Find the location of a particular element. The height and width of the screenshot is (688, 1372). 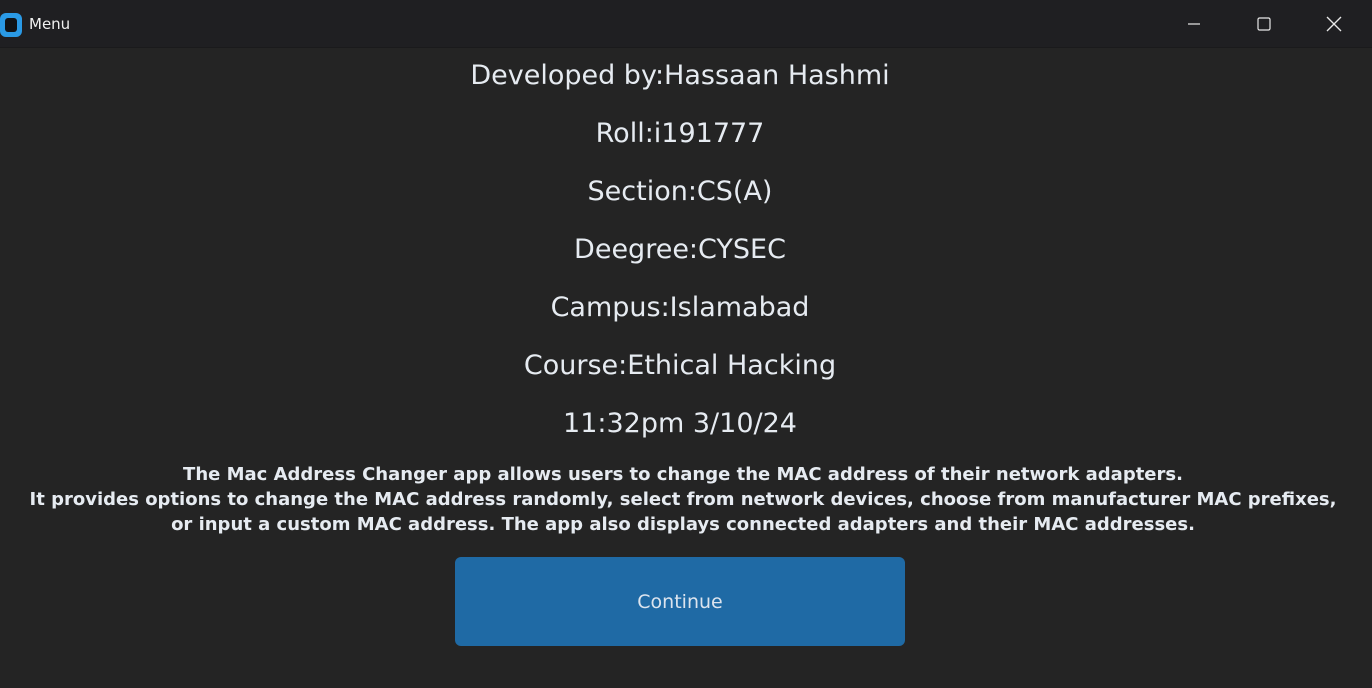

minimize-icon is located at coordinates (1194, 24).